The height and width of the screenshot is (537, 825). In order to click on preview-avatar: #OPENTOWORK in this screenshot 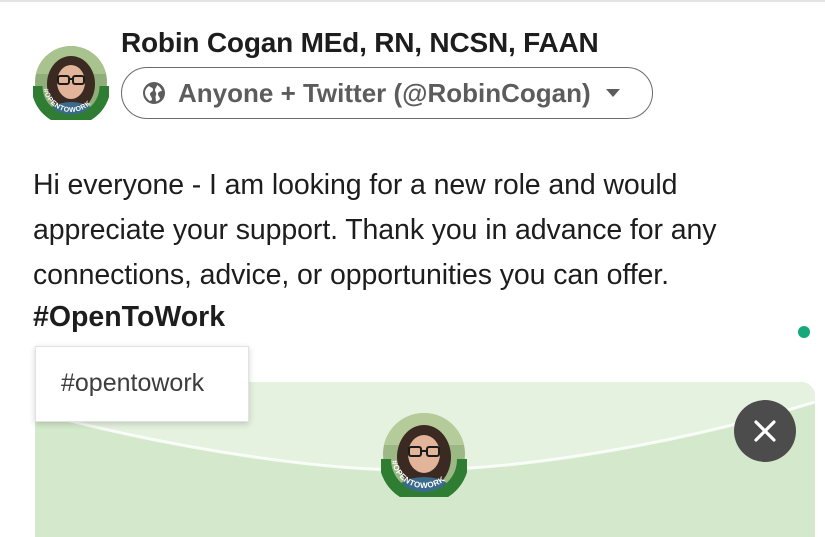, I will do `click(424, 457)`.